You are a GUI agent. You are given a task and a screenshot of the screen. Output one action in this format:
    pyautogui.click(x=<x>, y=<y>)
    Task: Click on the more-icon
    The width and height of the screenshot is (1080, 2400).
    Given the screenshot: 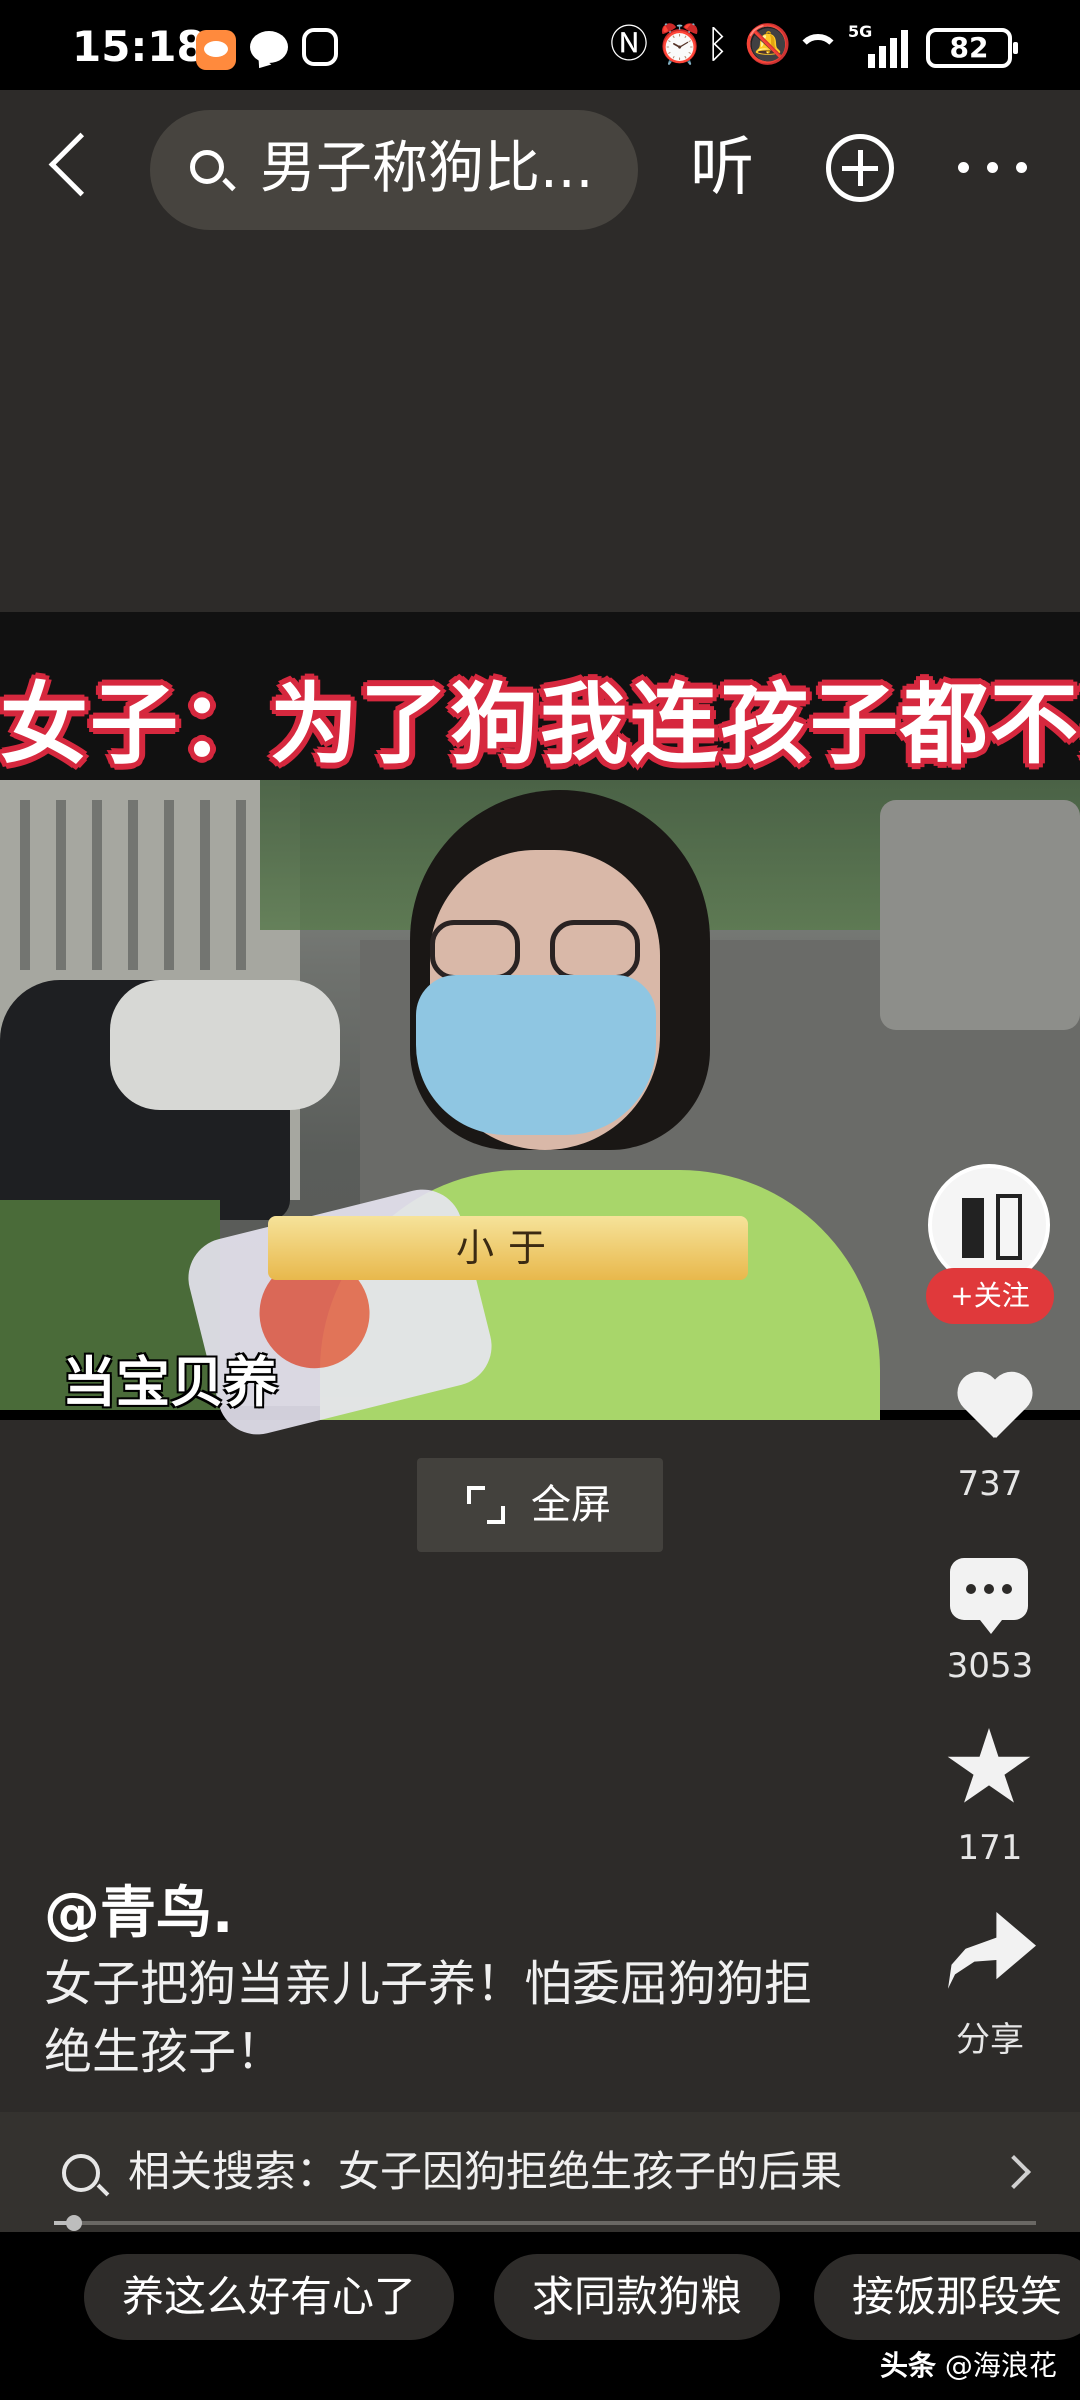 What is the action you would take?
    pyautogui.click(x=993, y=168)
    